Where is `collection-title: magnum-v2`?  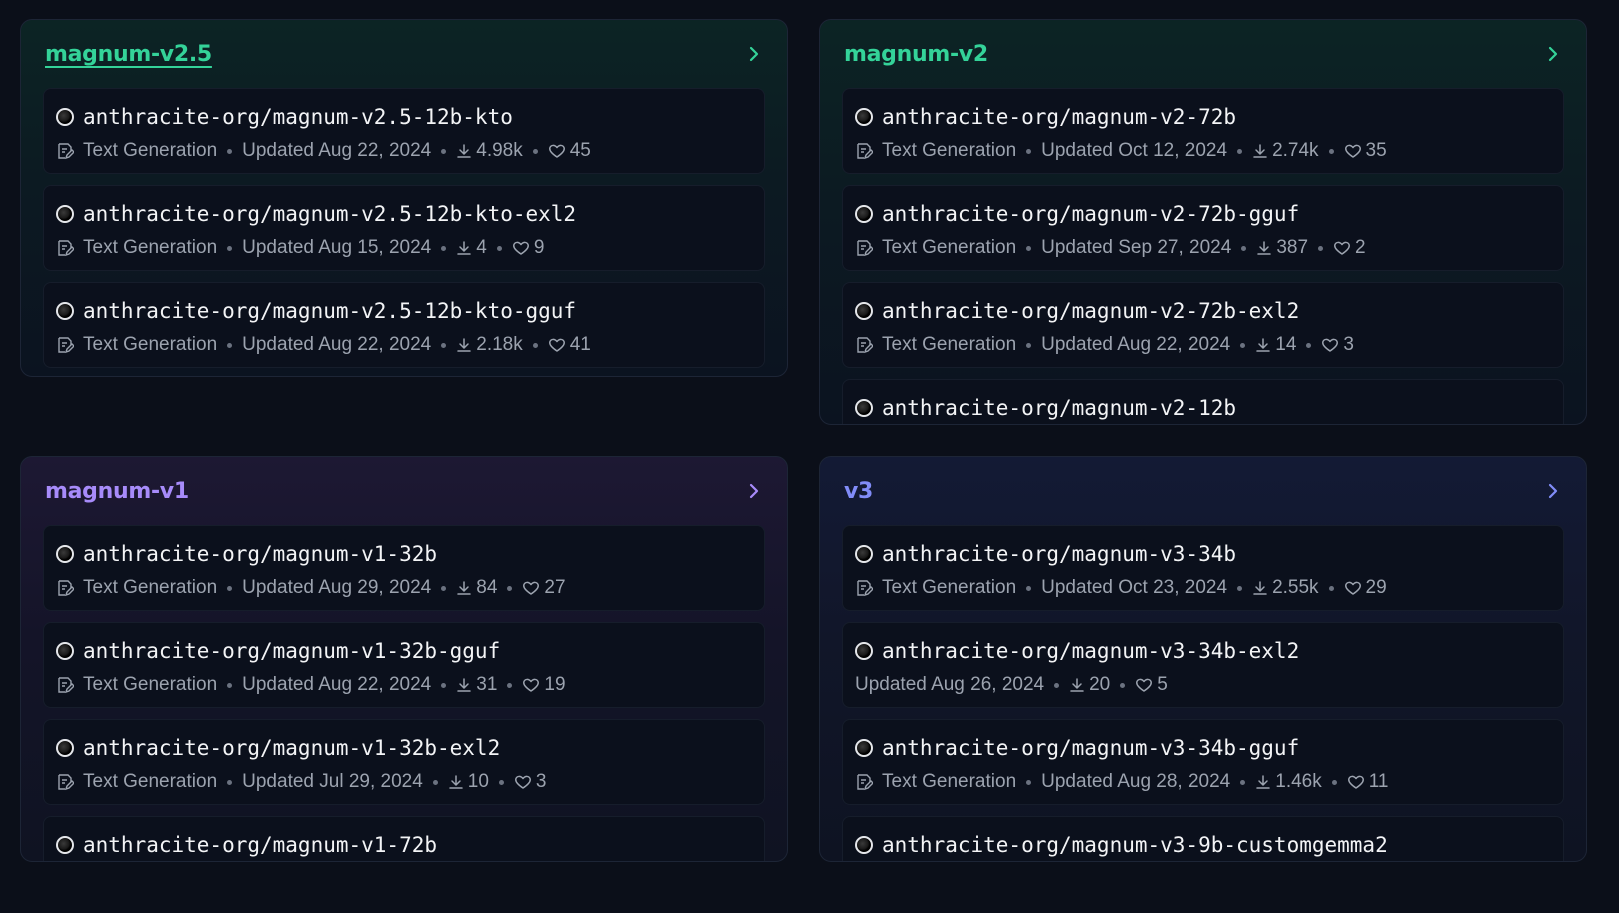
collection-title: magnum-v2 is located at coordinates (916, 54).